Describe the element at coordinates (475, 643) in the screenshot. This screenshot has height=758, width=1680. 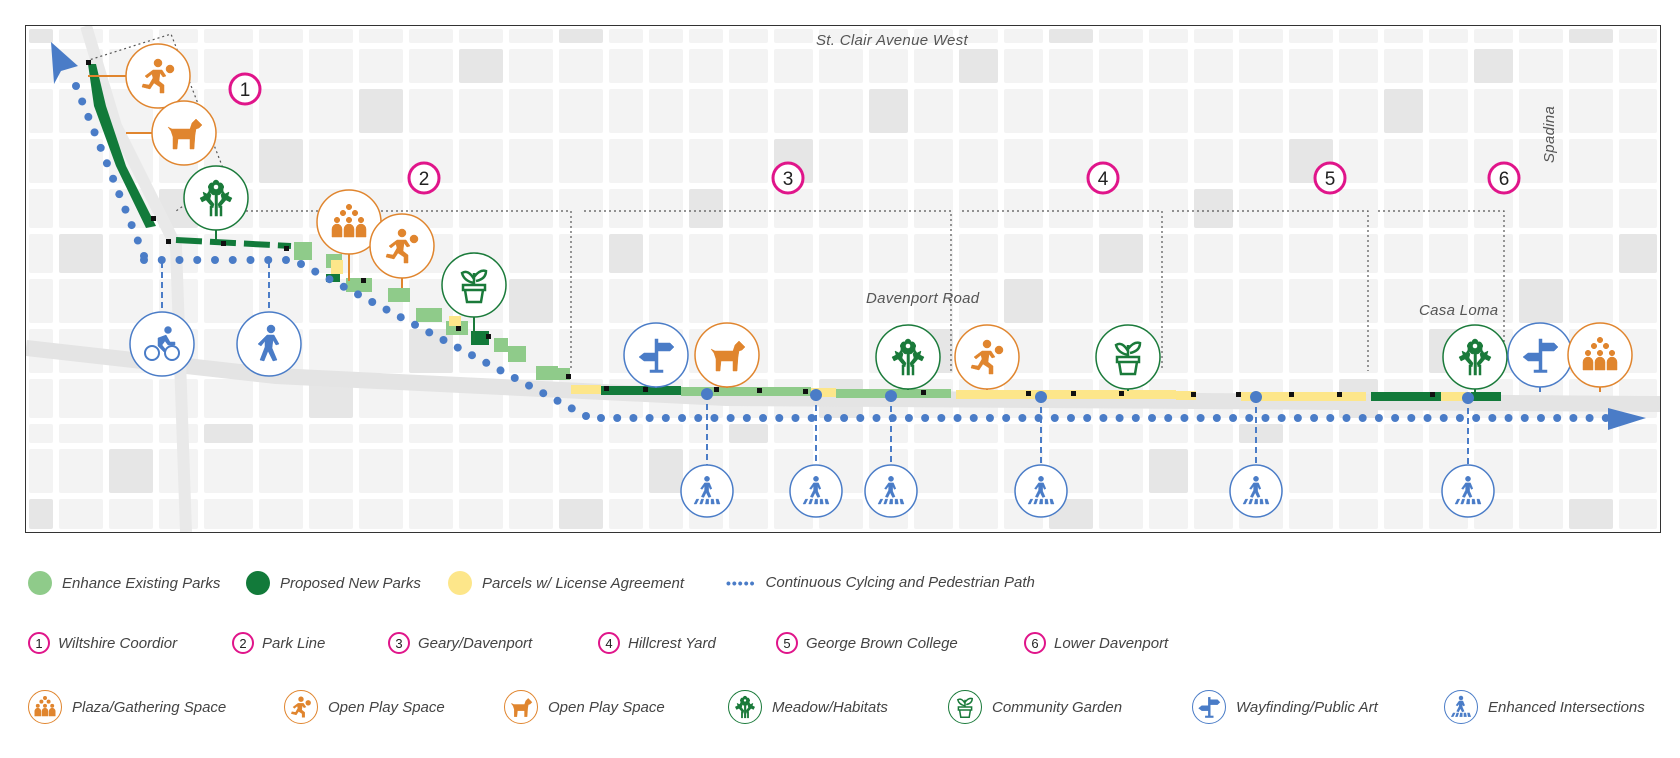
I see `legend-label: Geary/Davenport` at that location.